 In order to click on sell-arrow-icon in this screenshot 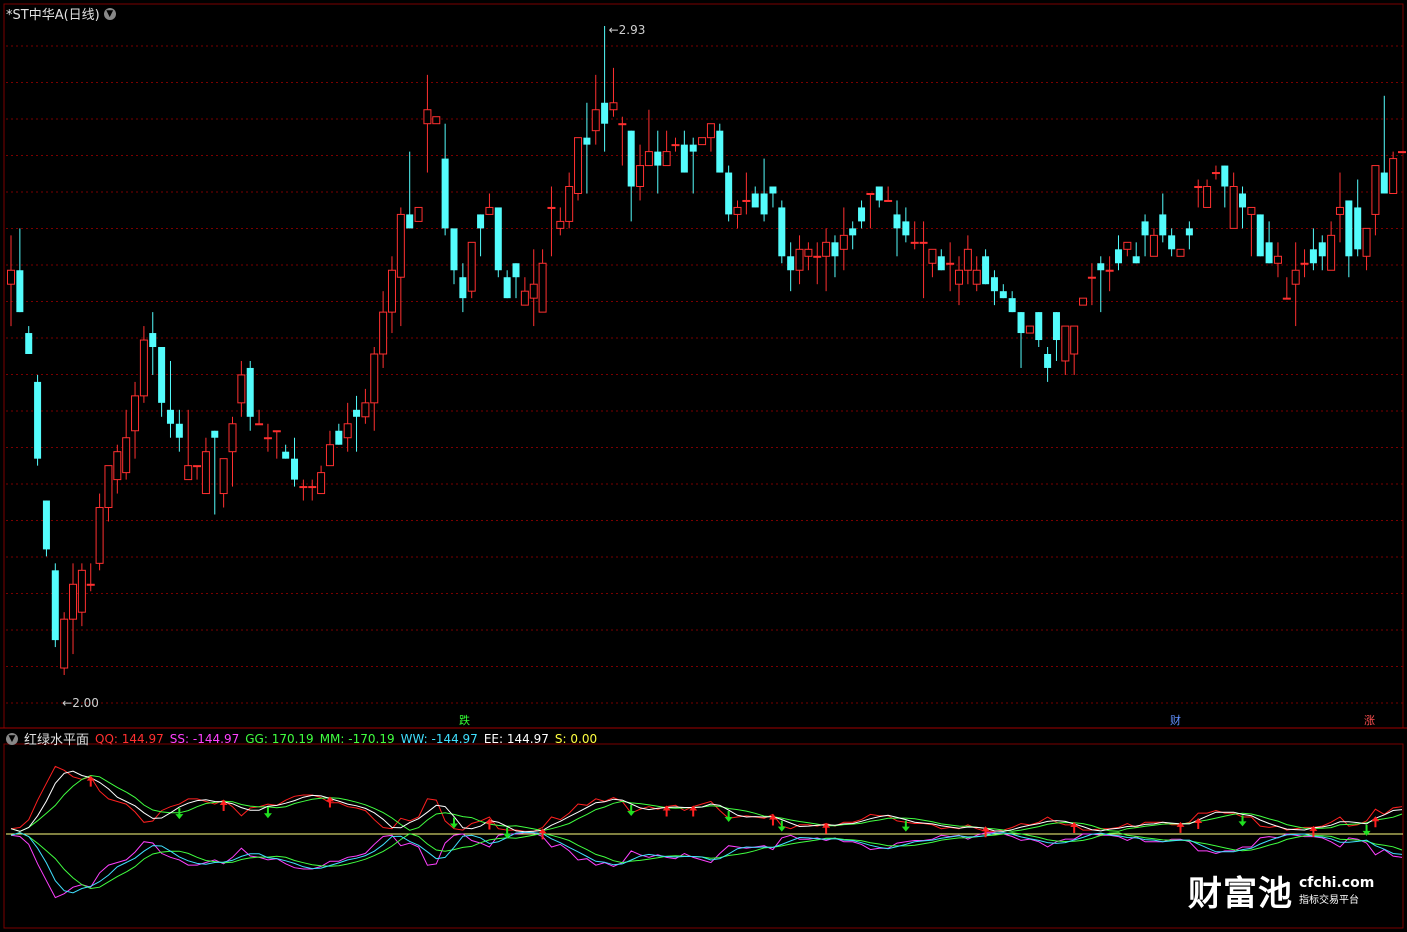, I will do `click(631, 810)`.